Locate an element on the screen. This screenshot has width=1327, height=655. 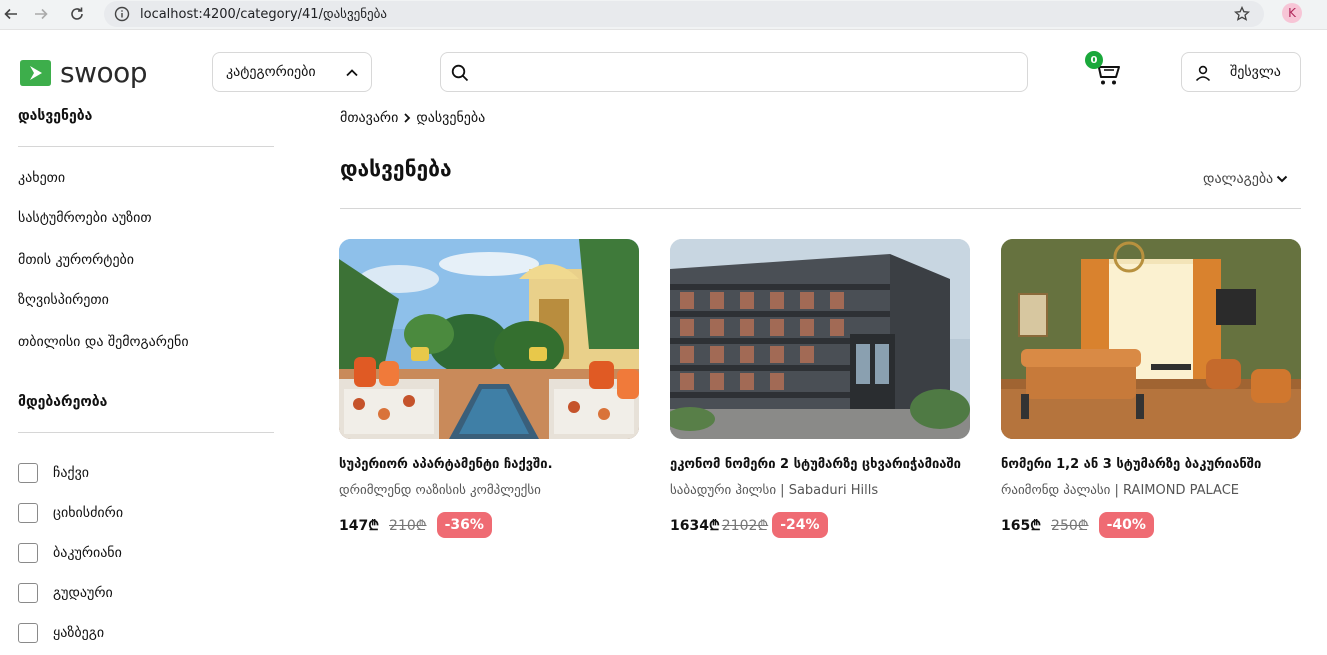
logo-text: swoop is located at coordinates (104, 72).